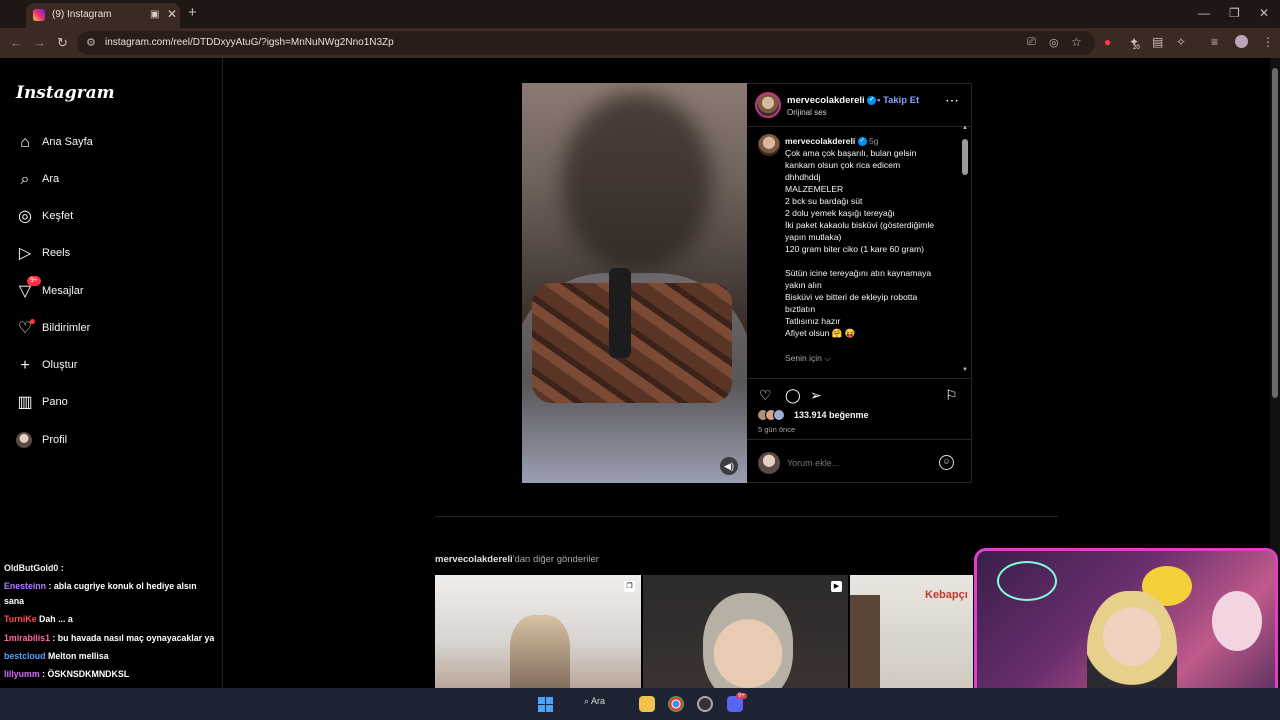  What do you see at coordinates (1107, 42) in the screenshot?
I see `extension-red-icon: ●` at bounding box center [1107, 42].